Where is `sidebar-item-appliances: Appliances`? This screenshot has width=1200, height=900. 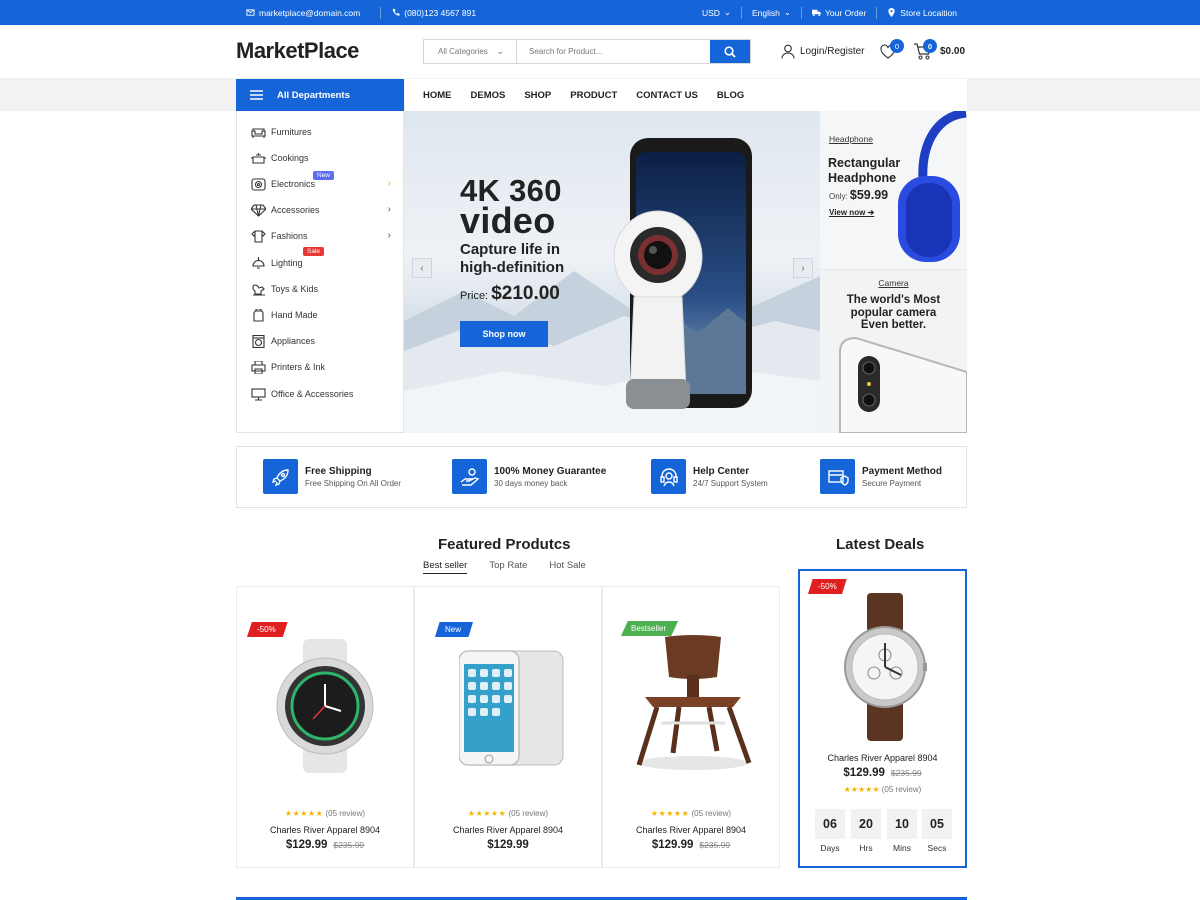
sidebar-item-appliances: Appliances is located at coordinates (323, 341).